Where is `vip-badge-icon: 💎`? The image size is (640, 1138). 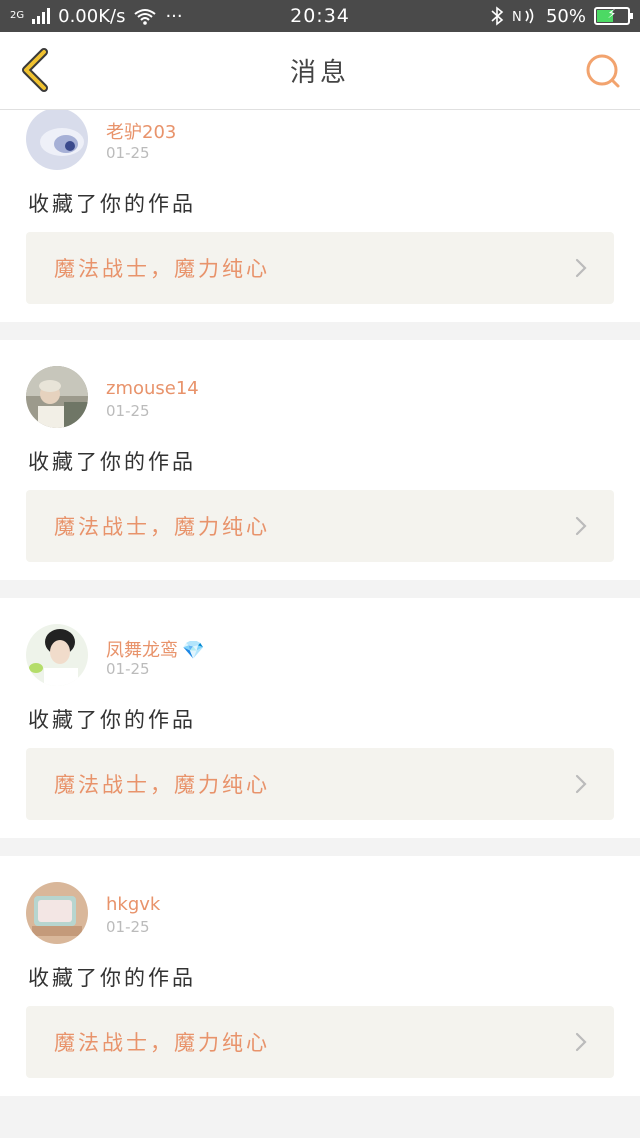
vip-badge-icon: 💎 is located at coordinates (193, 650).